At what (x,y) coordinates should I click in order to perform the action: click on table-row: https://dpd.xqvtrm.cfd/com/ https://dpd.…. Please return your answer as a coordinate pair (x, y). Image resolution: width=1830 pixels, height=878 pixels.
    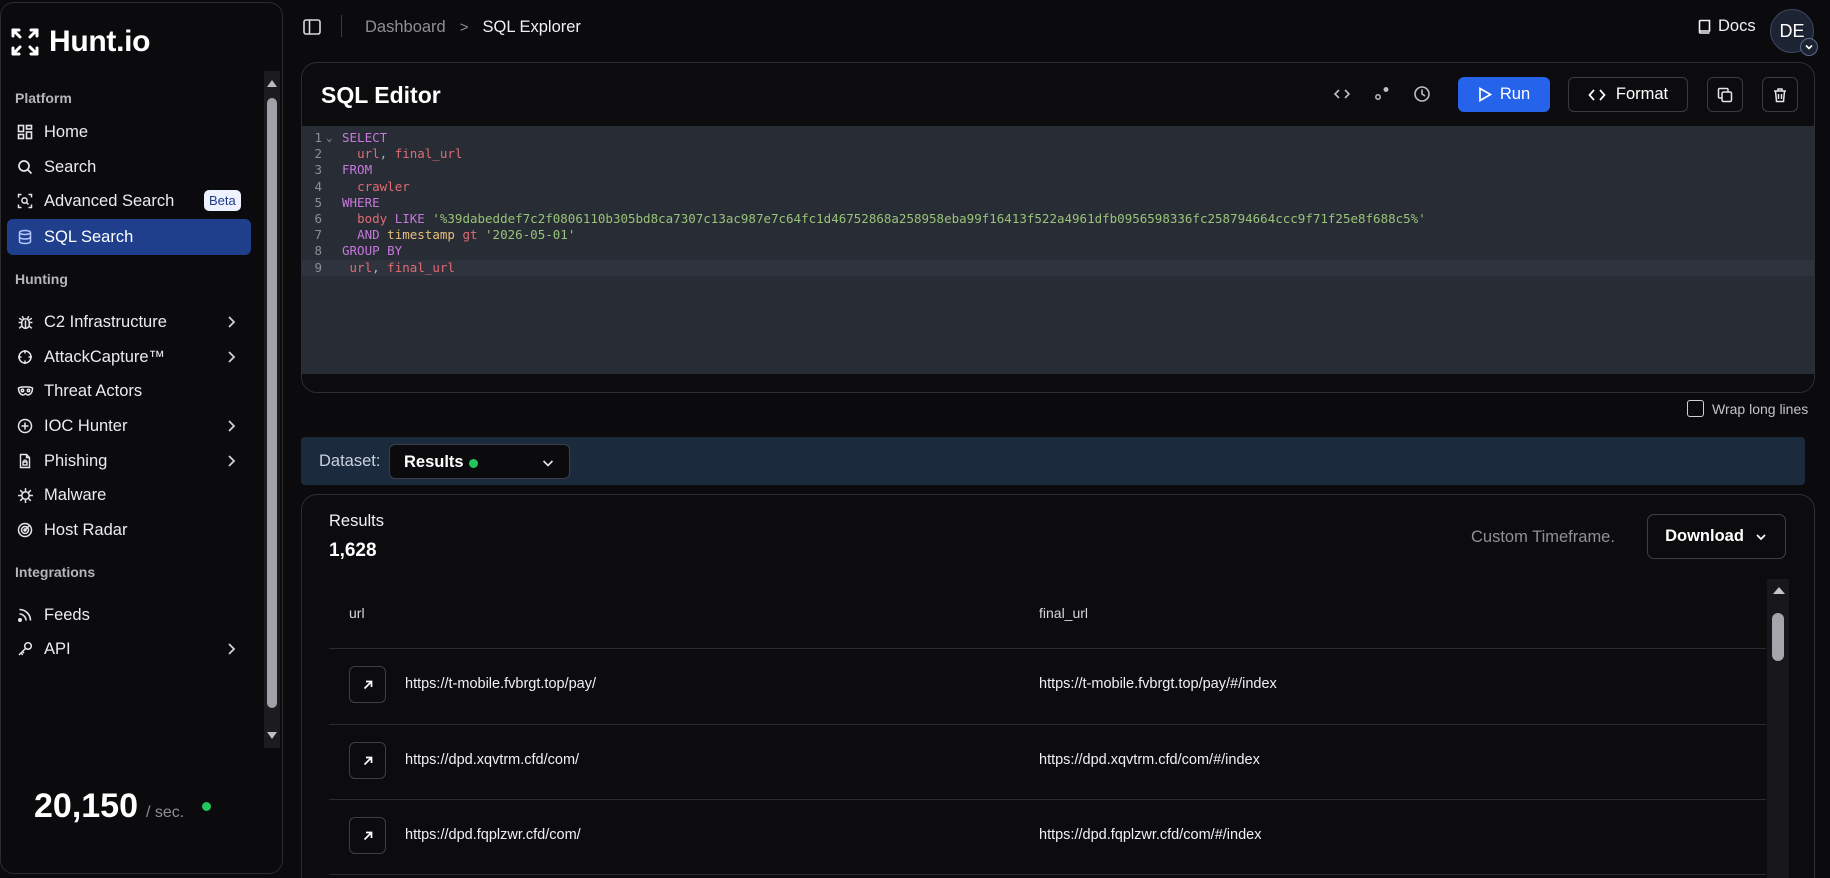
    Looking at the image, I should click on (1047, 762).